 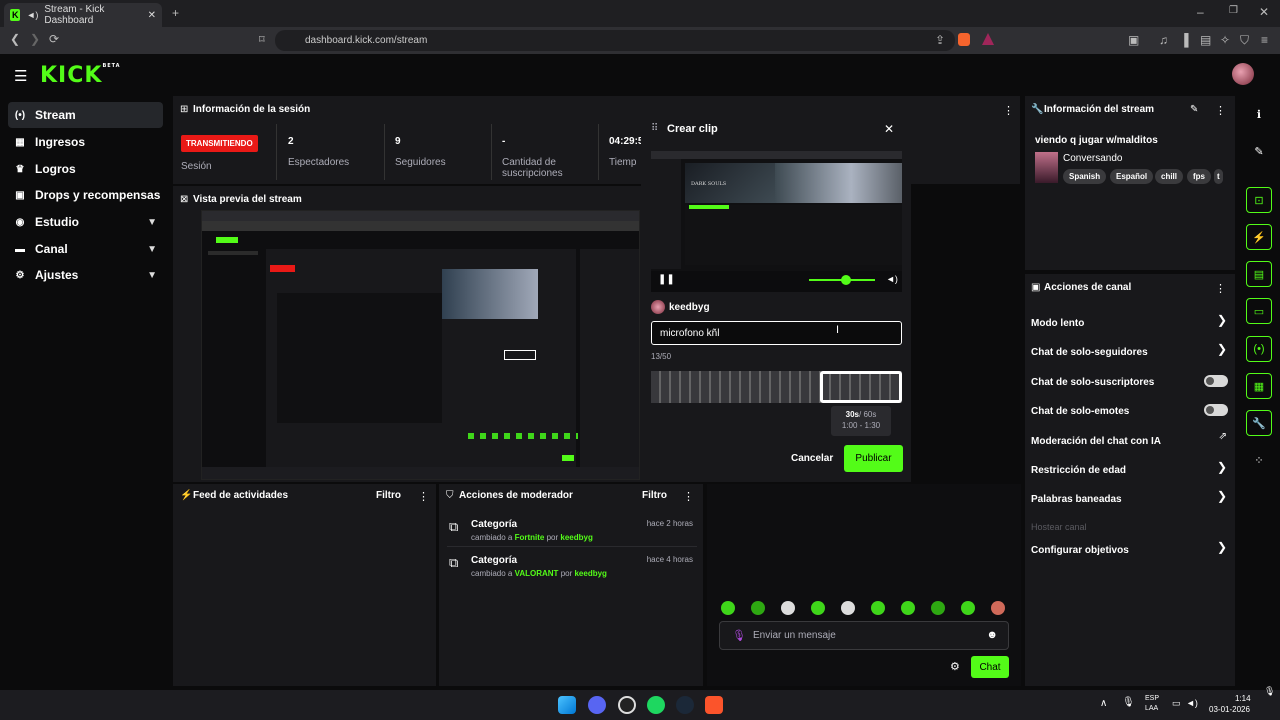 I want to click on share-icon: ⇪, so click(x=940, y=40).